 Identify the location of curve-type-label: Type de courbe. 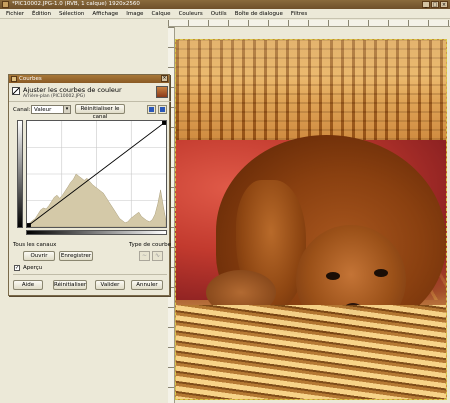
(150, 245).